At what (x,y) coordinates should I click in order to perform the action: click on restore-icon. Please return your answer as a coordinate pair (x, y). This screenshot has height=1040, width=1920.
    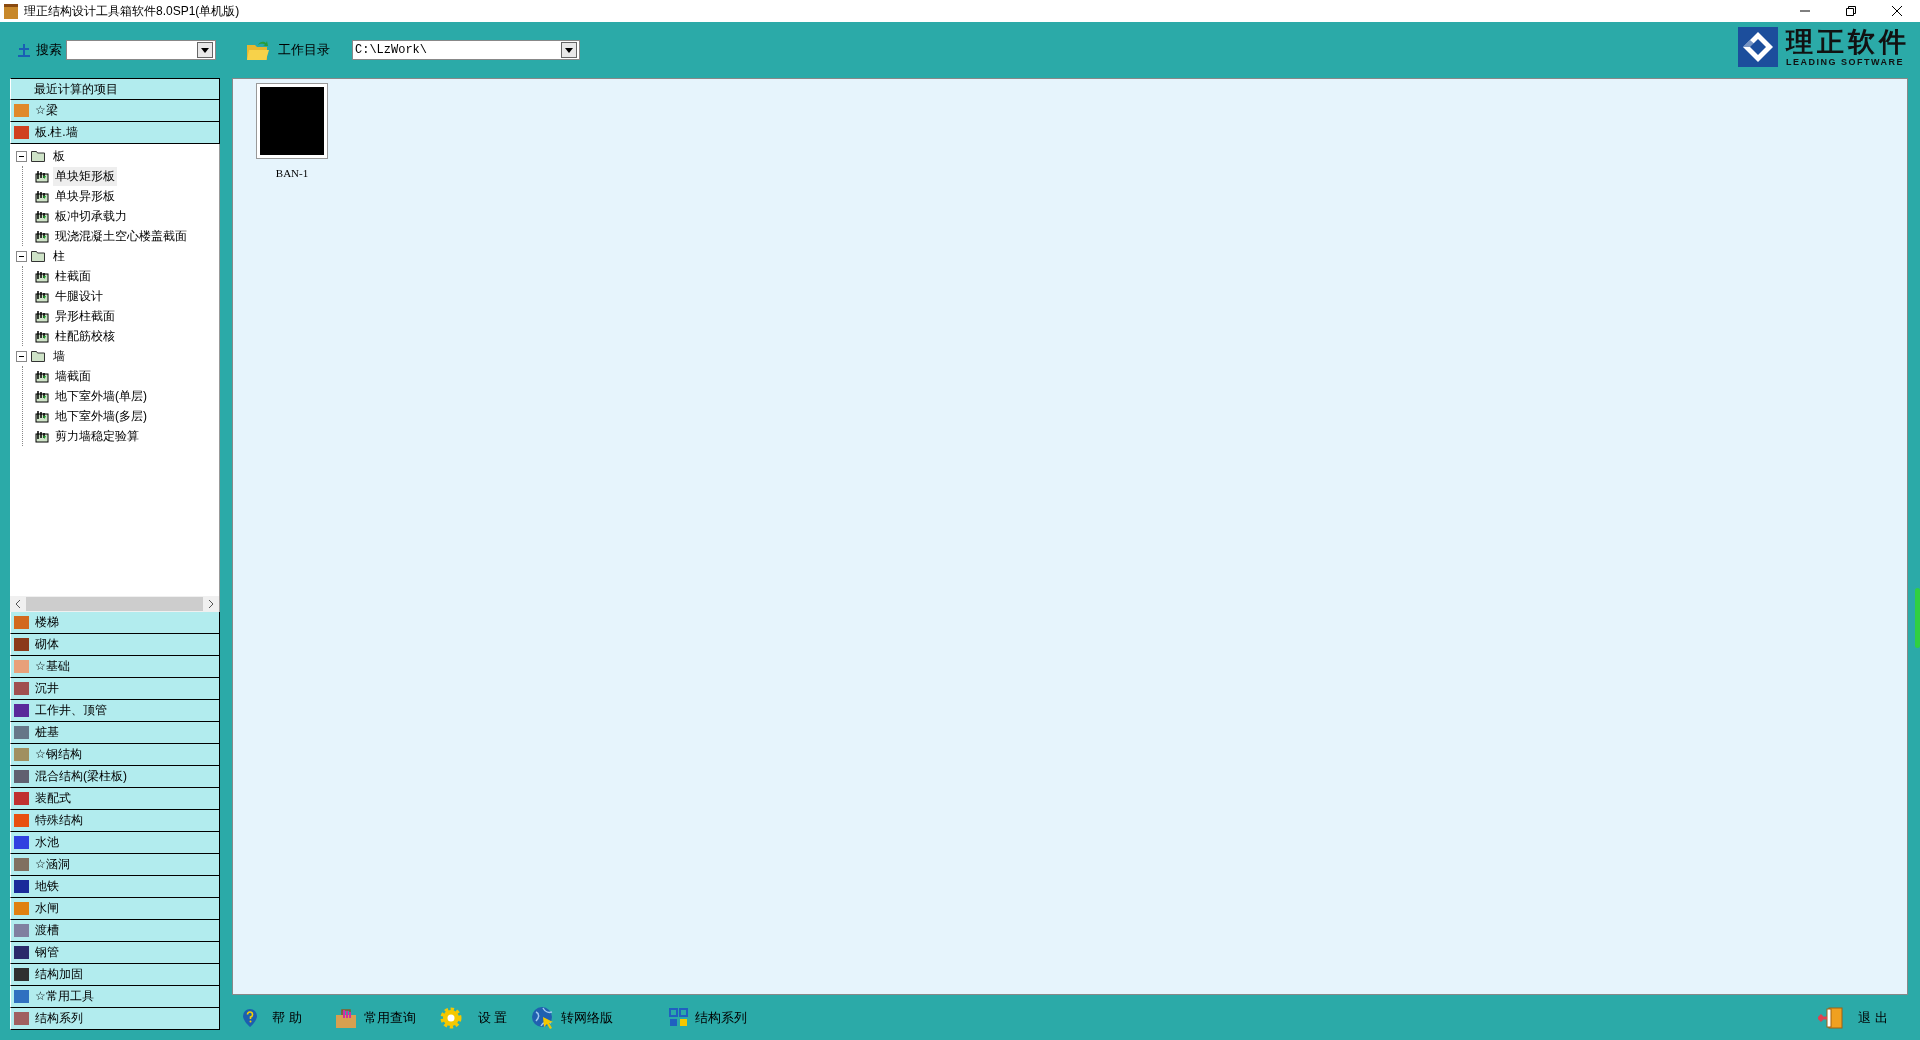
    Looking at the image, I should click on (1851, 11).